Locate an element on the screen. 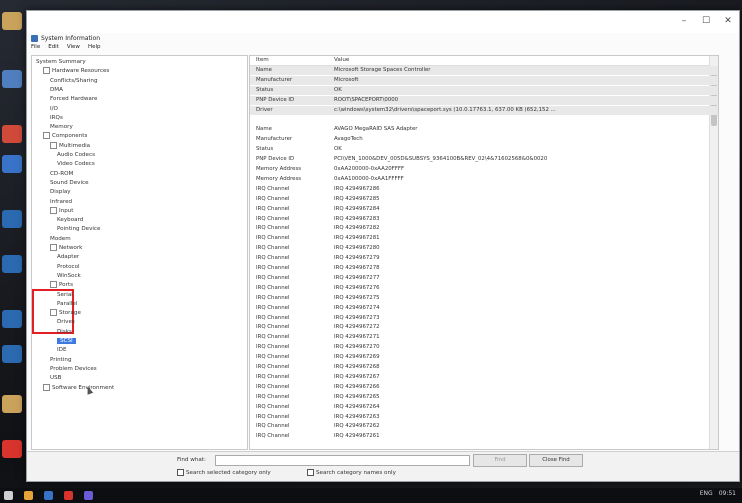 The image size is (742, 503). tree-item: Ports is located at coordinates (61, 285).